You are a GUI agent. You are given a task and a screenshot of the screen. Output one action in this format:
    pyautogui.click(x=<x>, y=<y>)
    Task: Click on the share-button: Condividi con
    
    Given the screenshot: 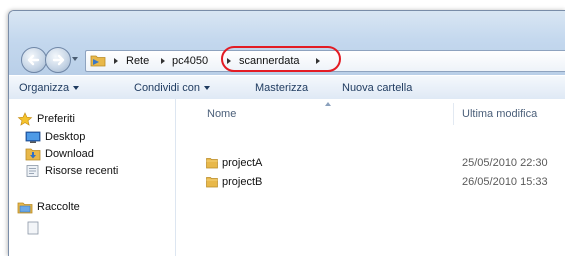 What is the action you would take?
    pyautogui.click(x=172, y=88)
    